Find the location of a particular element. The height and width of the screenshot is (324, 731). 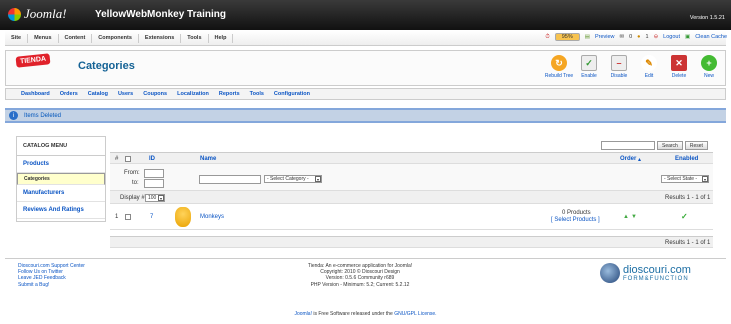

id-to-input is located at coordinates (154, 183).